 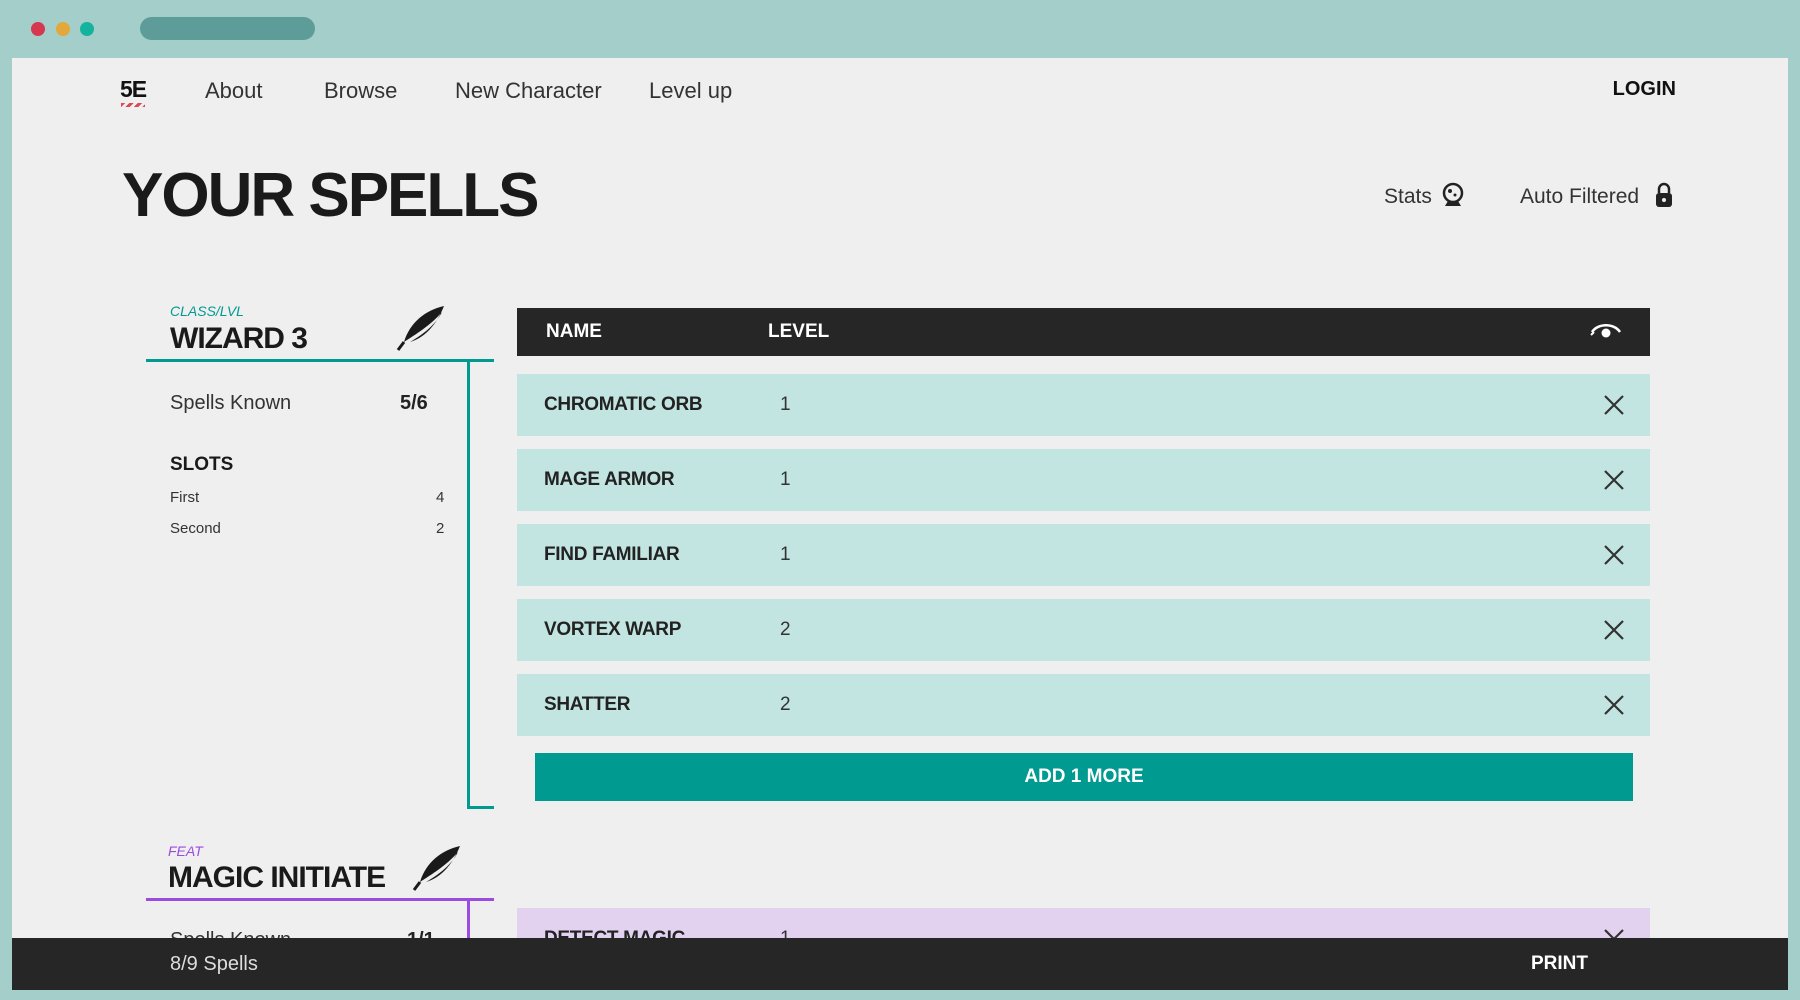 What do you see at coordinates (234, 91) in the screenshot?
I see `nav-link-about: About` at bounding box center [234, 91].